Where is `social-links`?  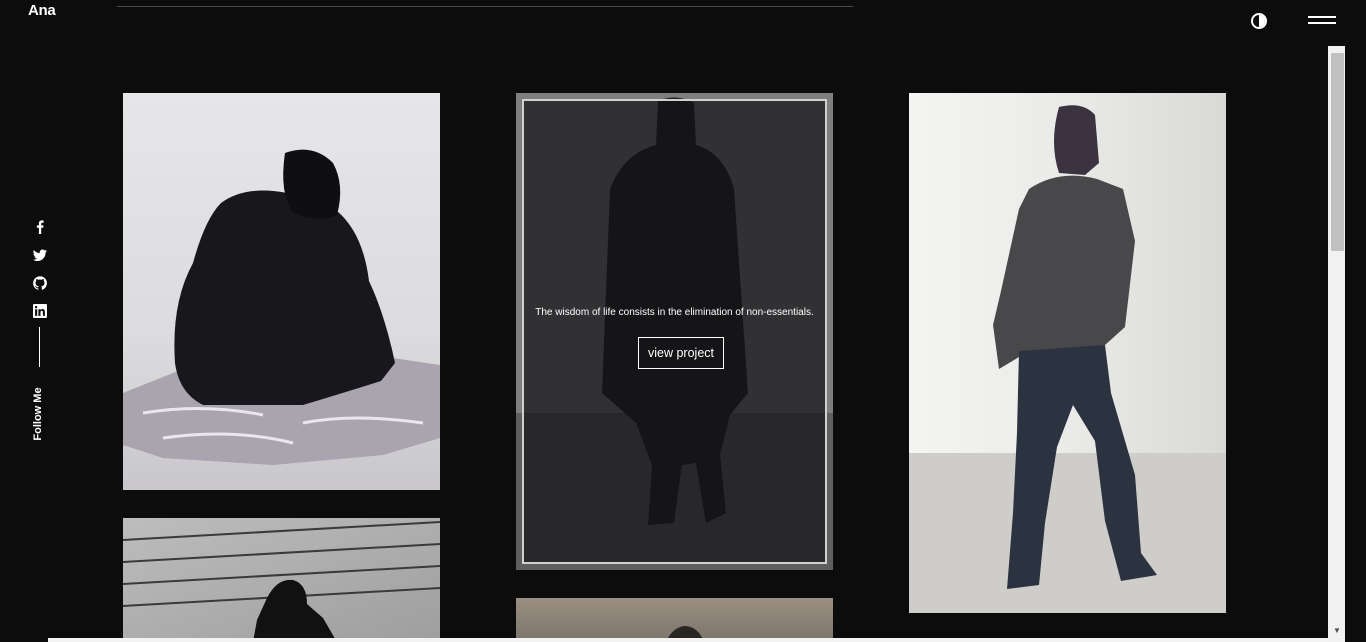 social-links is located at coordinates (40, 275).